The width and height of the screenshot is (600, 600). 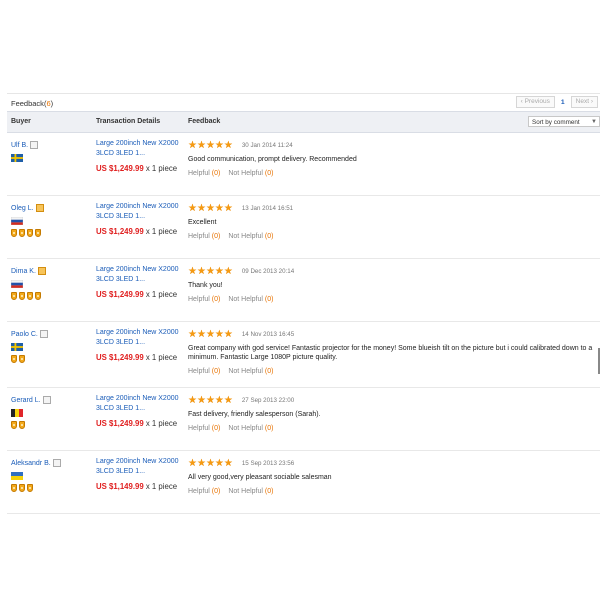 What do you see at coordinates (27, 208) in the screenshot?
I see `buyer-name-link: Oleg L.` at bounding box center [27, 208].